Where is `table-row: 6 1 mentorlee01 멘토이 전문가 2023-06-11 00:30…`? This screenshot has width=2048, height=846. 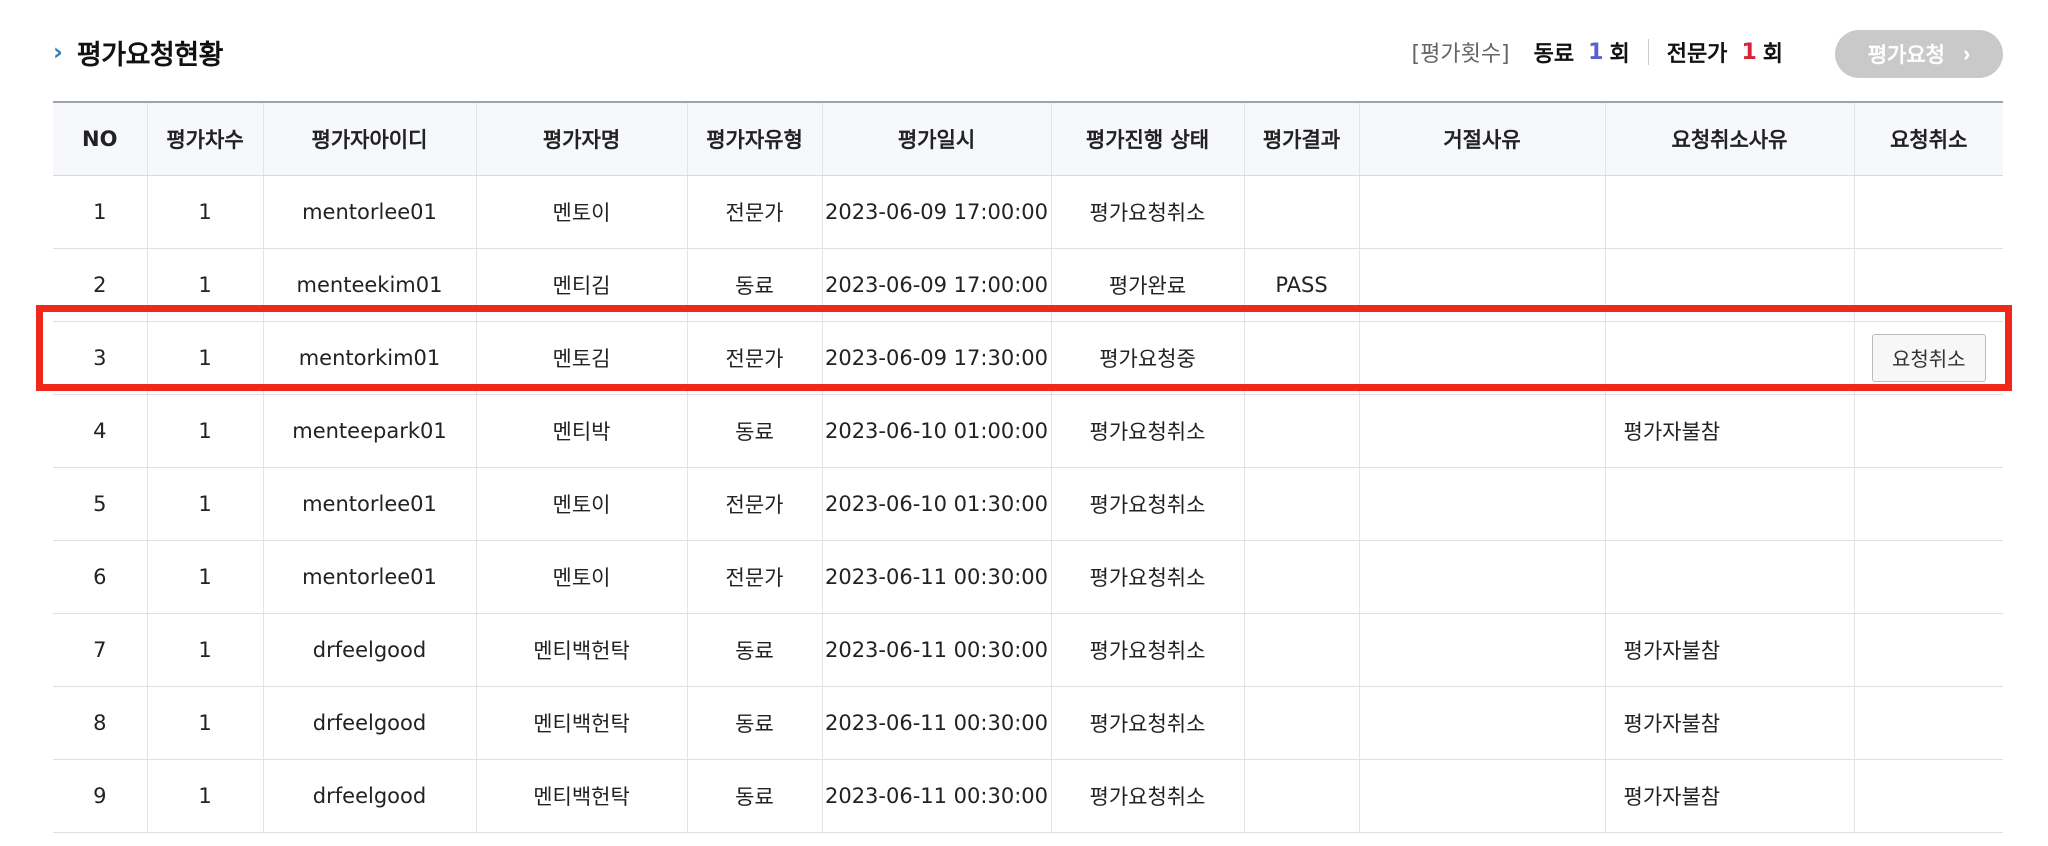
table-row: 6 1 mentorlee01 멘토이 전문가 2023-06-11 00:30… is located at coordinates (1028, 577).